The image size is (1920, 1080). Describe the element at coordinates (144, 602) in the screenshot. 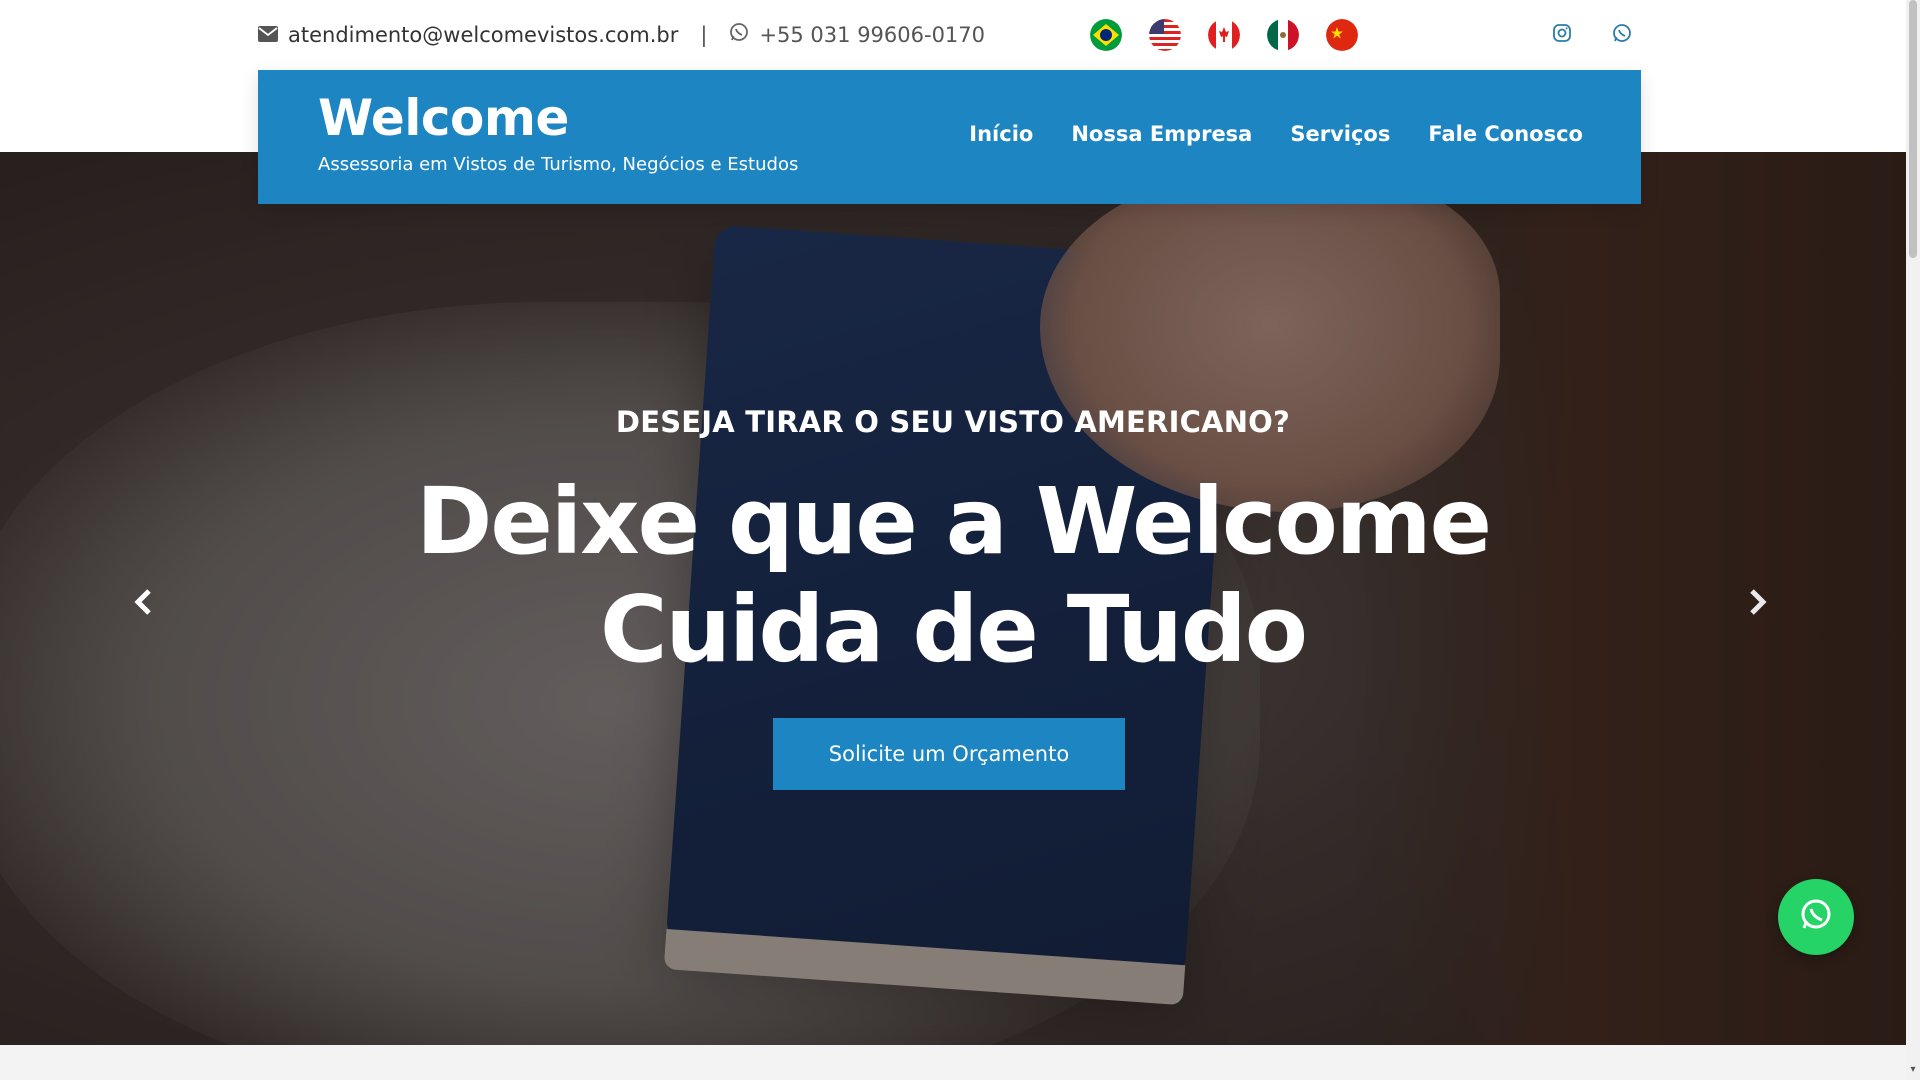

I see `chevron-left-icon` at that location.